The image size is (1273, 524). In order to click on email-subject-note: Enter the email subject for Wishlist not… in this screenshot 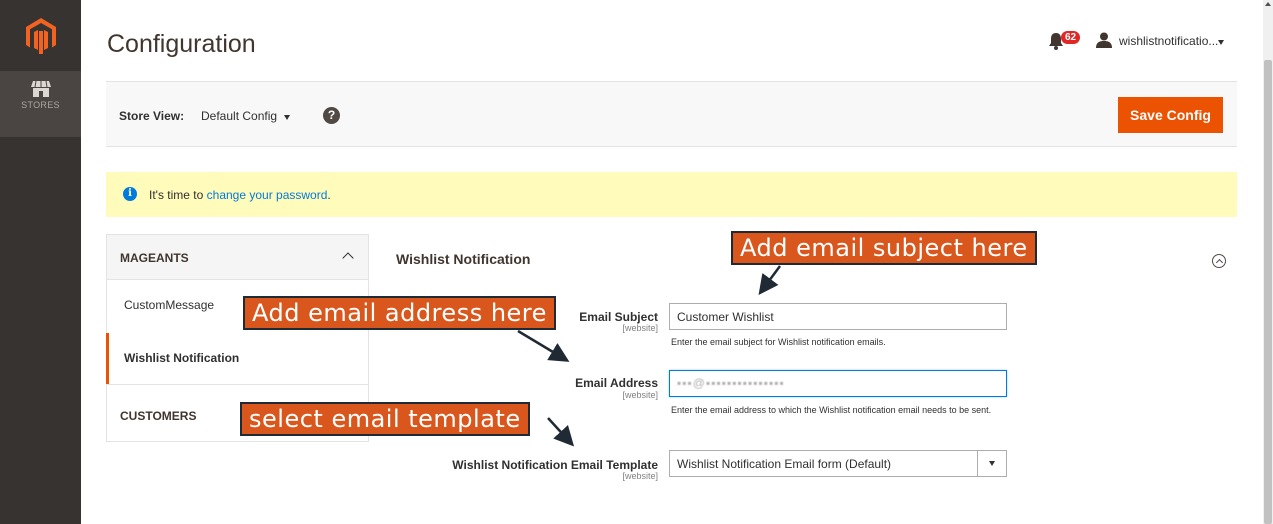, I will do `click(778, 342)`.